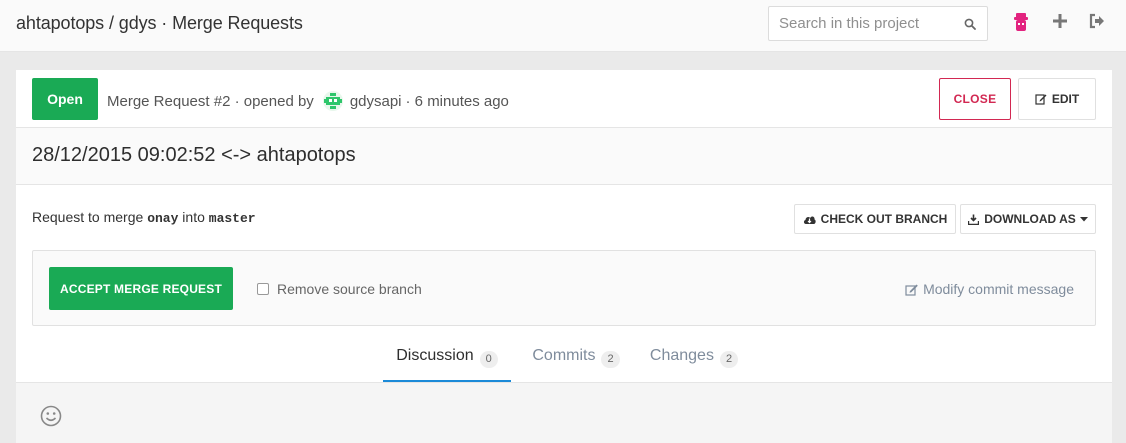  I want to click on source-branch: onay, so click(163, 218).